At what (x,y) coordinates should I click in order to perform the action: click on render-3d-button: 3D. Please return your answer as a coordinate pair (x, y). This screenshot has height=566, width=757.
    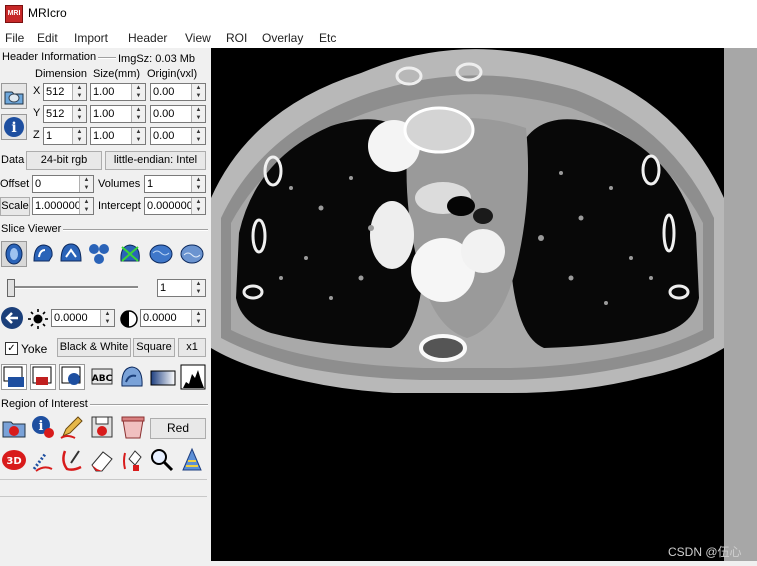
    Looking at the image, I should click on (14, 460).